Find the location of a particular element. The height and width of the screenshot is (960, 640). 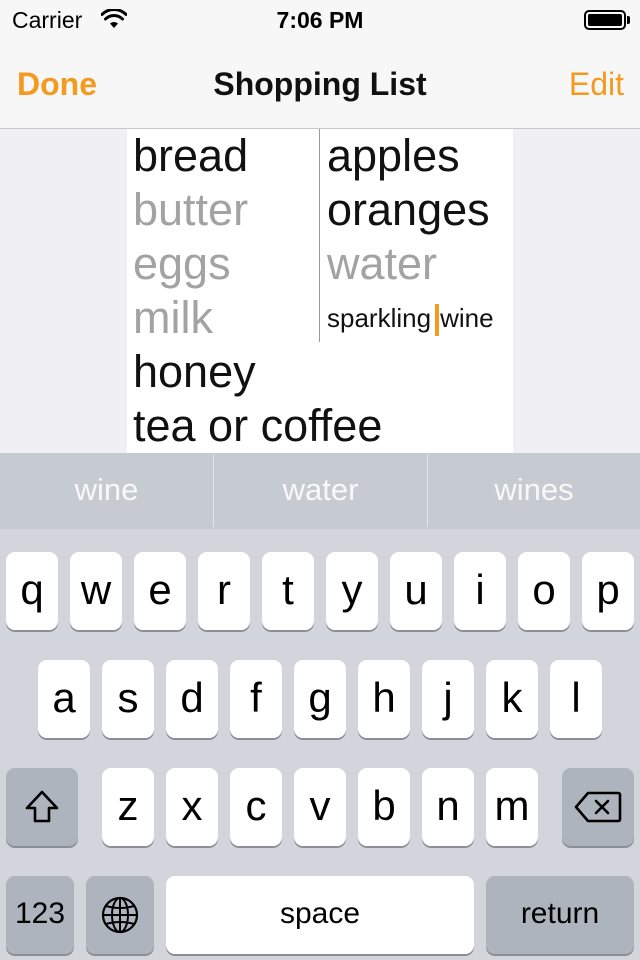

key-e: e is located at coordinates (160, 591).